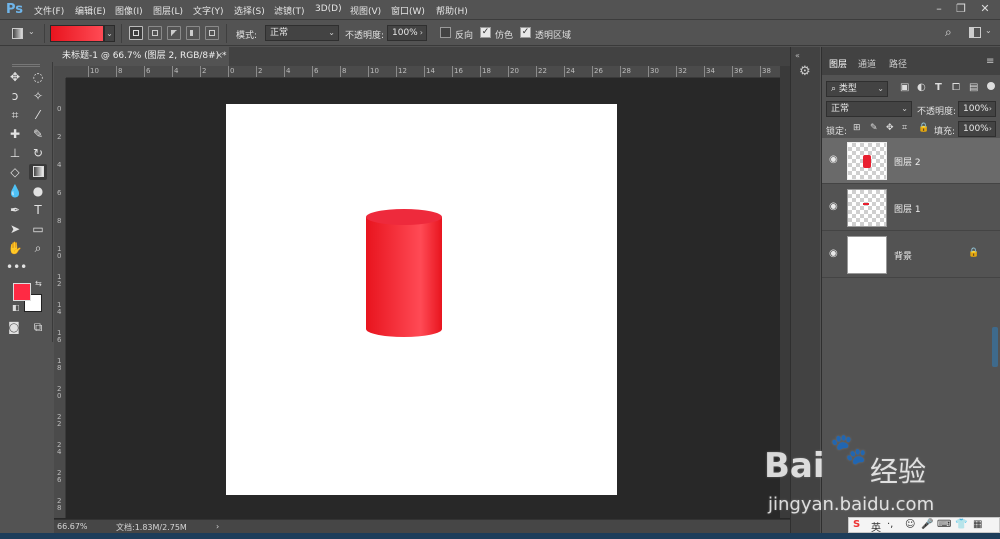 The image size is (1000, 539). What do you see at coordinates (407, 33) in the screenshot?
I see `opacity-input: 100% ›` at bounding box center [407, 33].